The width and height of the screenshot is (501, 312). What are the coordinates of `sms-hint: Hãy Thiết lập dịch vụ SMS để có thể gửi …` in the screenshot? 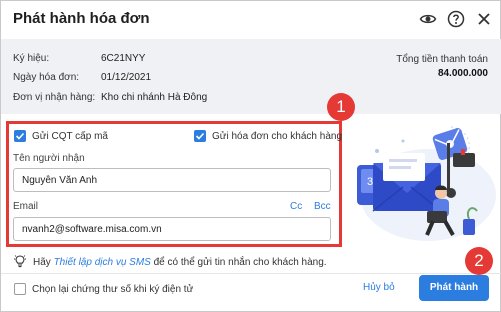 It's located at (180, 262).